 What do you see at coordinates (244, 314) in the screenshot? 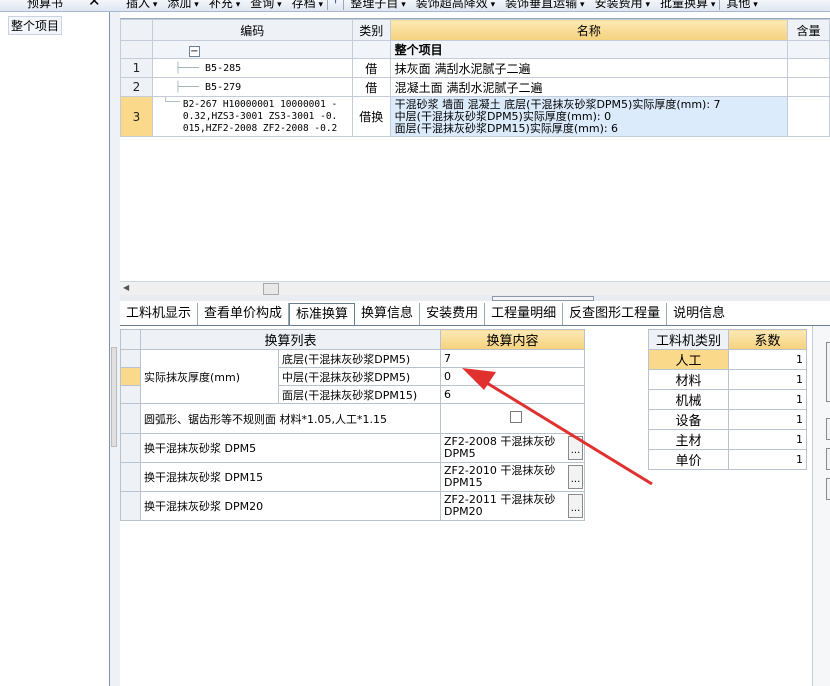
I see `tab-unit-price: 查看单价构成` at bounding box center [244, 314].